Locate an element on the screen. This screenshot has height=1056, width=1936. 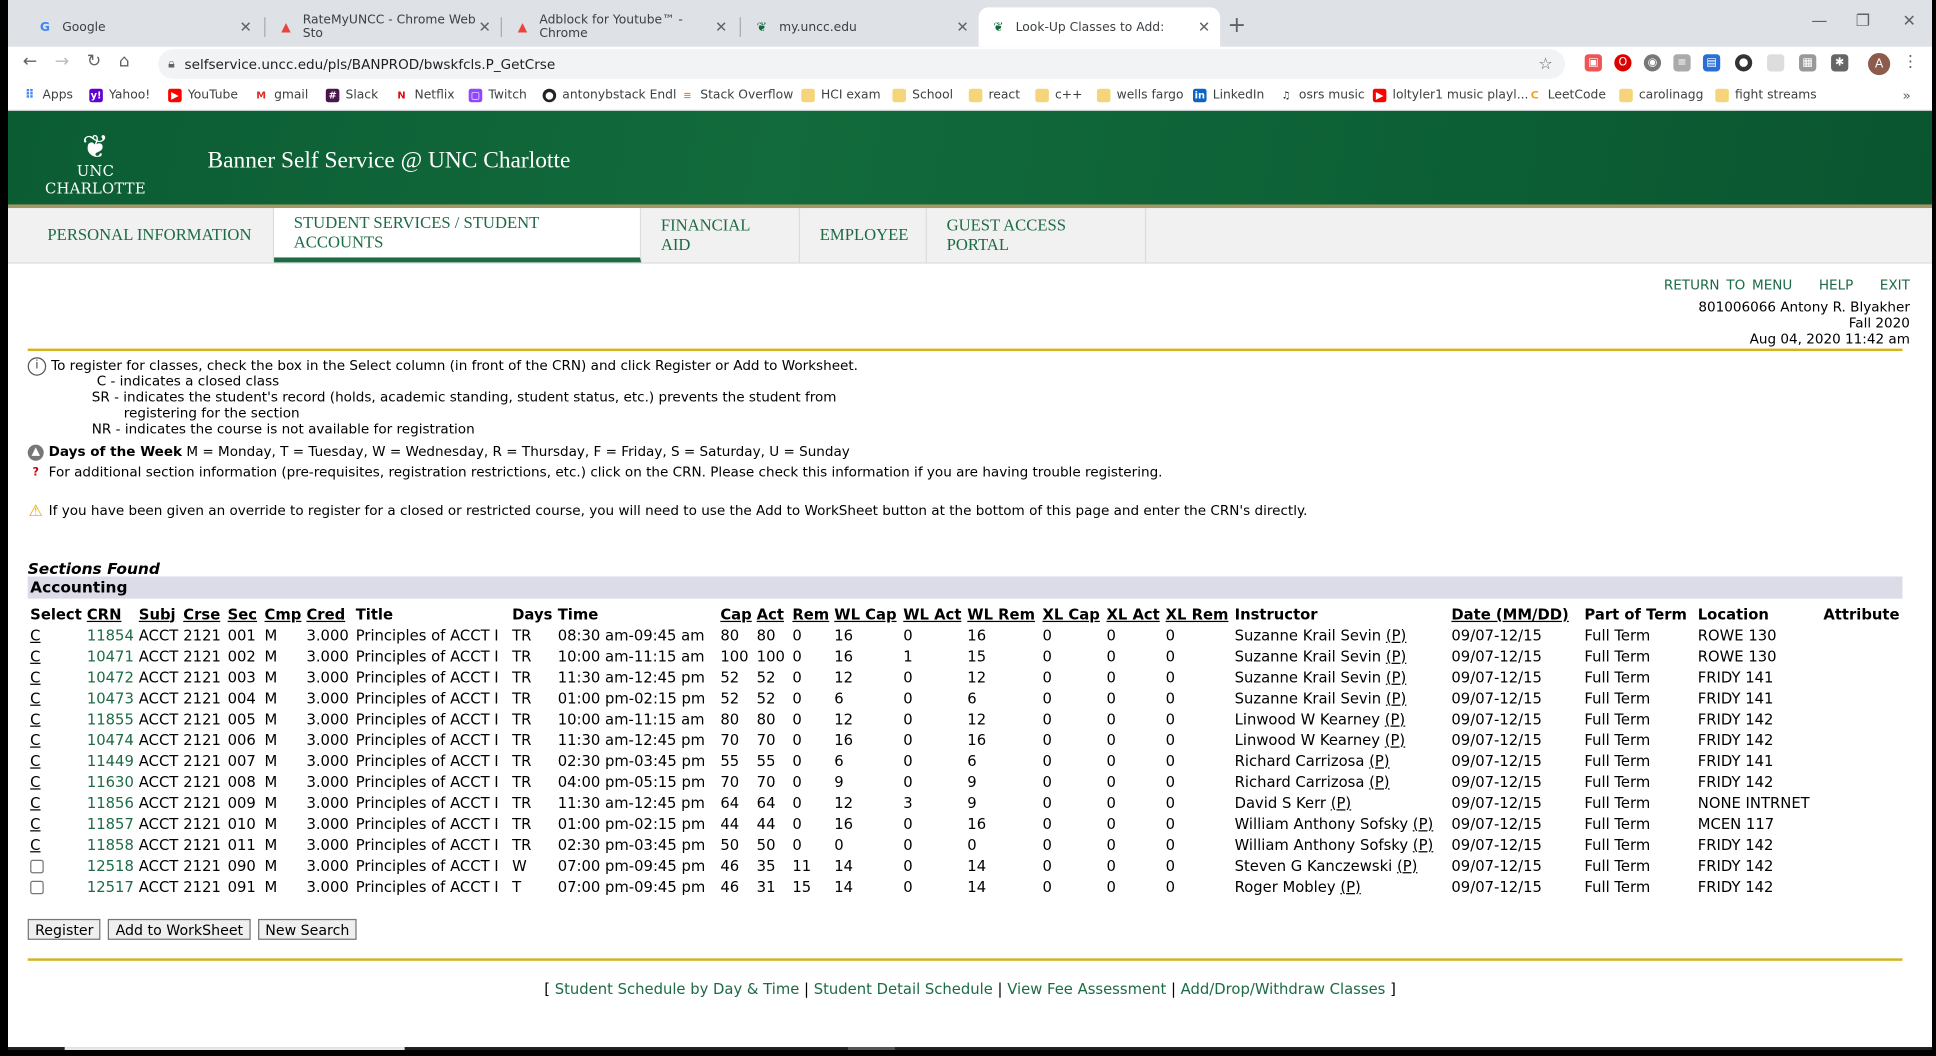
tab-lookup-classes: ❦ Look-Up Classes to Add: ✕ is located at coordinates (1099, 27).